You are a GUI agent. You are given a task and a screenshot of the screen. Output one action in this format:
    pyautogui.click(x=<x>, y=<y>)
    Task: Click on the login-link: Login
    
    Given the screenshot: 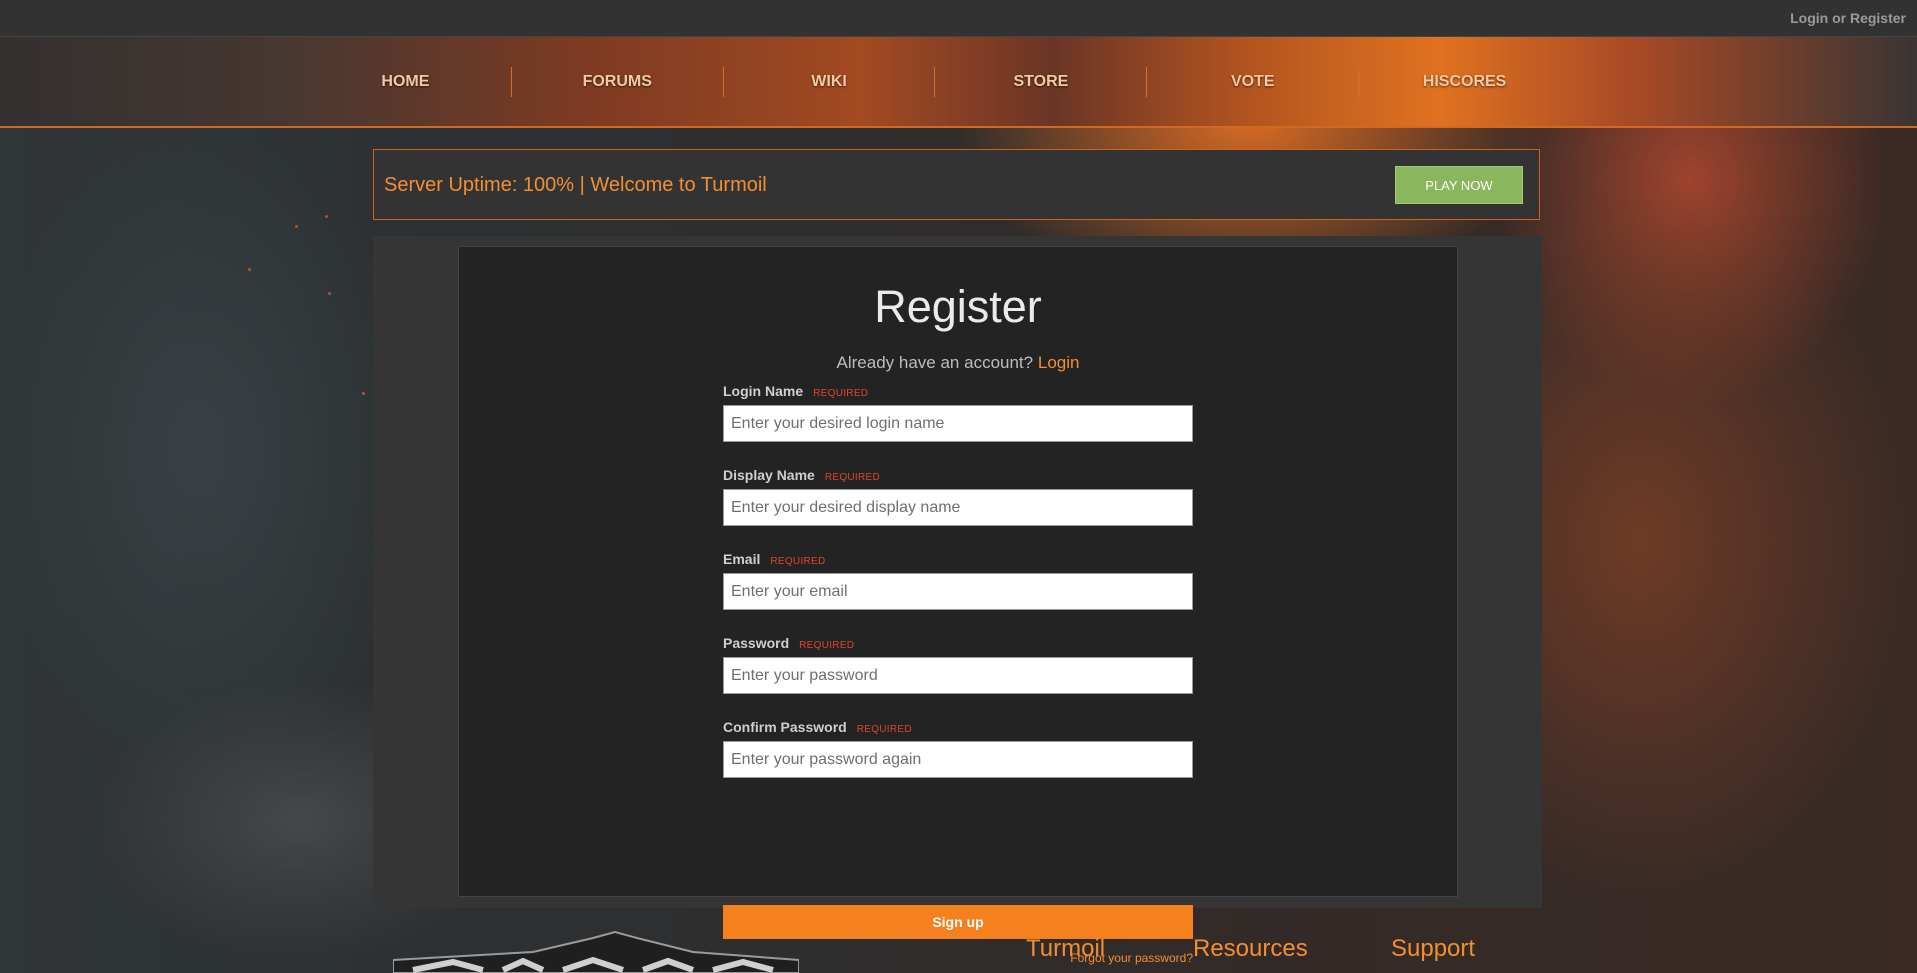 What is the action you would take?
    pyautogui.click(x=1059, y=362)
    